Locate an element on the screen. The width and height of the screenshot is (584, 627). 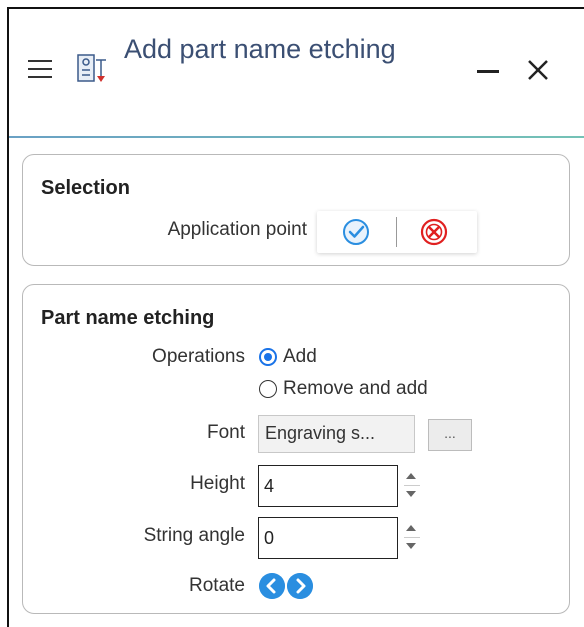
string-angle-input: 0 is located at coordinates (328, 538).